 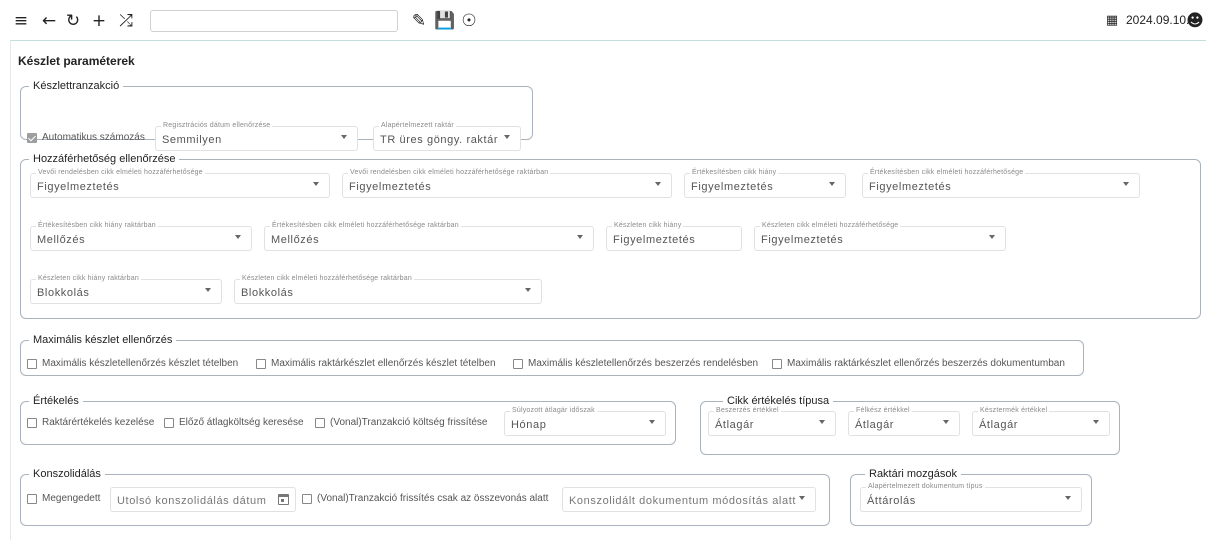 I want to click on valuation-check-label-2: Előző átlagköltség keresése, so click(x=241, y=422).